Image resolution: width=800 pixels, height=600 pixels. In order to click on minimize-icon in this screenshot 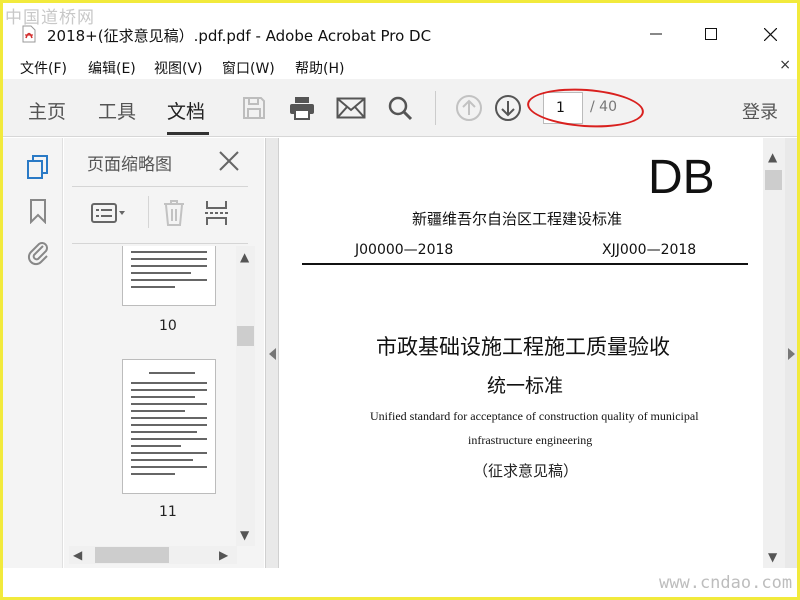, I will do `click(656, 34)`.